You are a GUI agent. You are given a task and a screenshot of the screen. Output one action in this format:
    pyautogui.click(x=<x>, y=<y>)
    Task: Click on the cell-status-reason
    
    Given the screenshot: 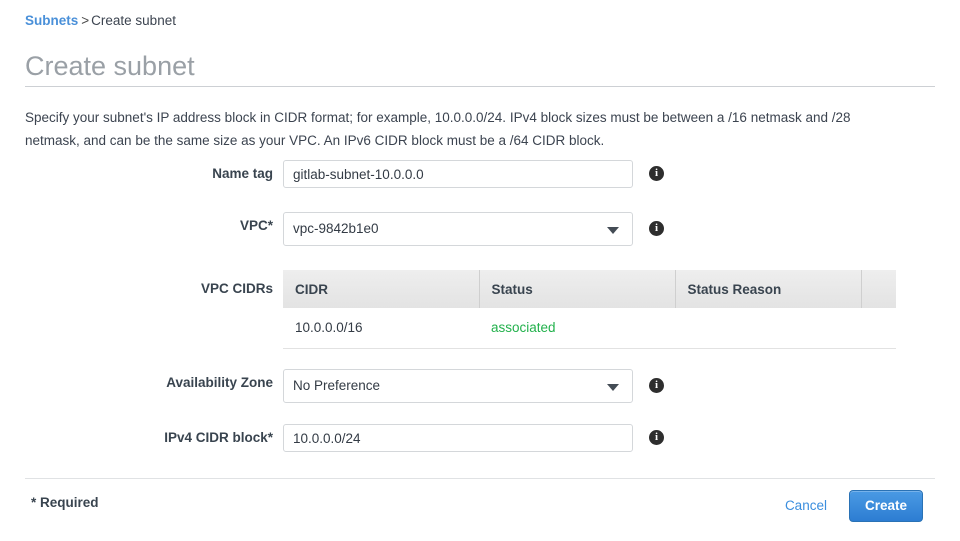 What is the action you would take?
    pyautogui.click(x=768, y=328)
    